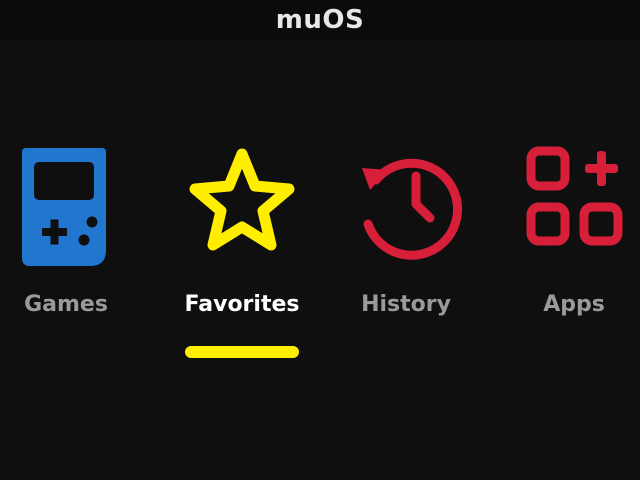 The image size is (640, 480). What do you see at coordinates (64, 207) in the screenshot?
I see `gameboy-icon` at bounding box center [64, 207].